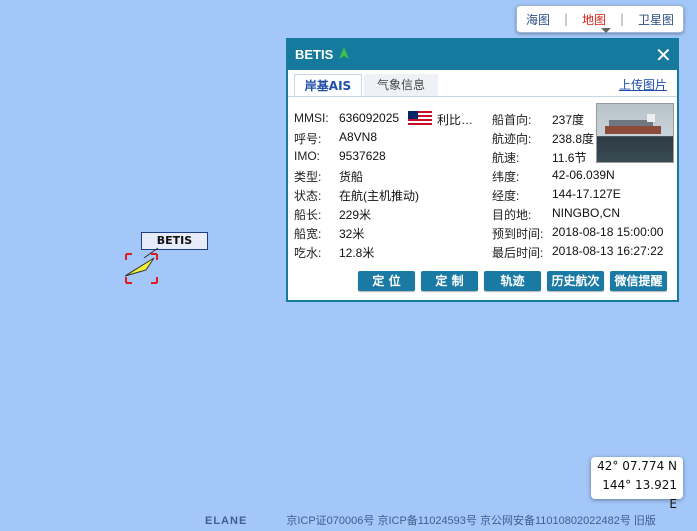 The image size is (697, 531). Describe the element at coordinates (643, 84) in the screenshot. I see `upload-photo-link: 上传图片` at that location.